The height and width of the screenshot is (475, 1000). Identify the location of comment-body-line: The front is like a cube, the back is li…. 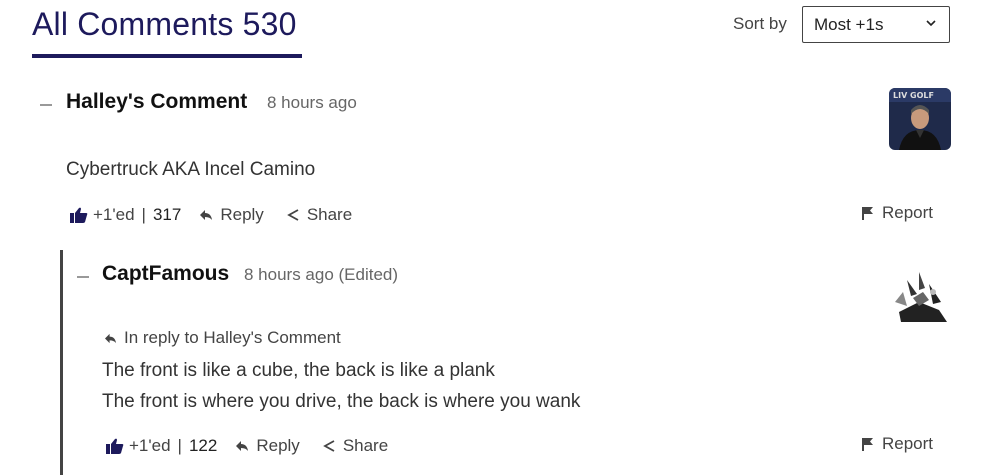
(298, 370).